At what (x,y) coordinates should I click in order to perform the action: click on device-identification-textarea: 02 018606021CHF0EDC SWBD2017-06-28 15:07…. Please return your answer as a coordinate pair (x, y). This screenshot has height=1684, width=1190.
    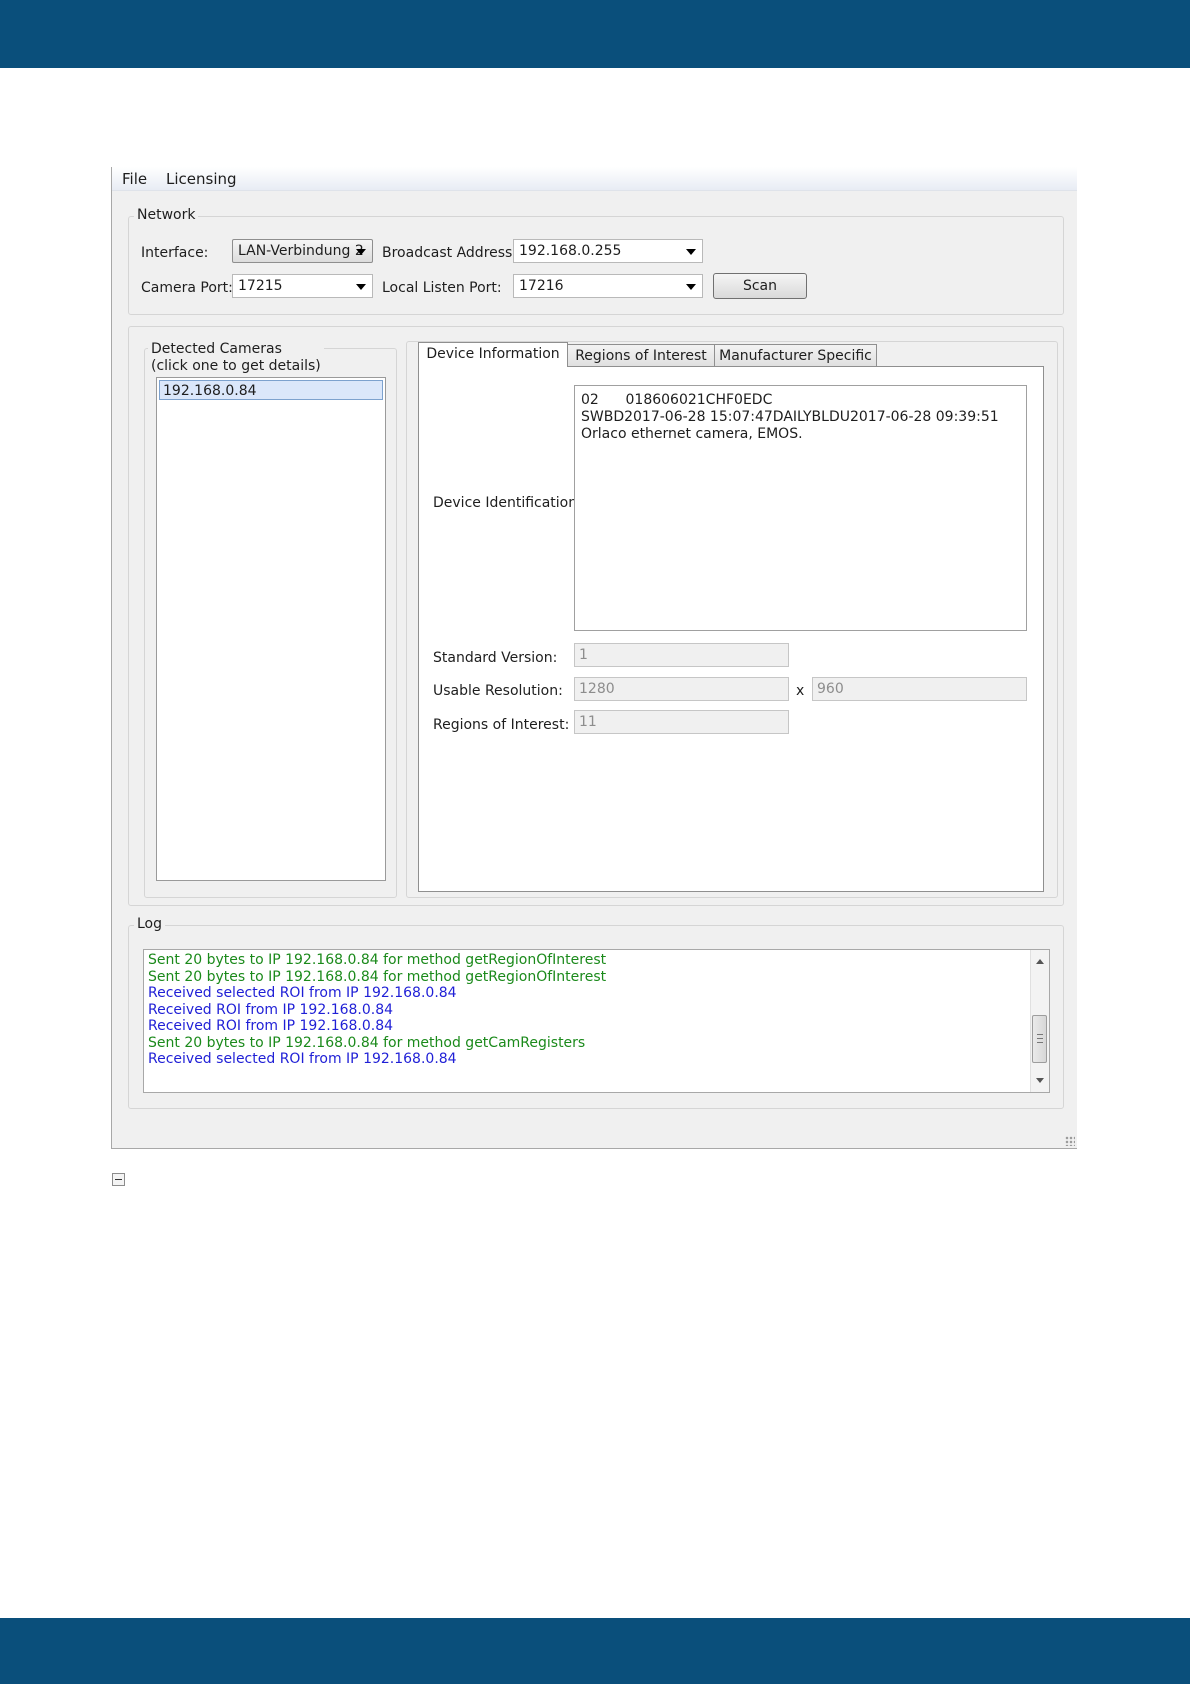
    Looking at the image, I should click on (800, 508).